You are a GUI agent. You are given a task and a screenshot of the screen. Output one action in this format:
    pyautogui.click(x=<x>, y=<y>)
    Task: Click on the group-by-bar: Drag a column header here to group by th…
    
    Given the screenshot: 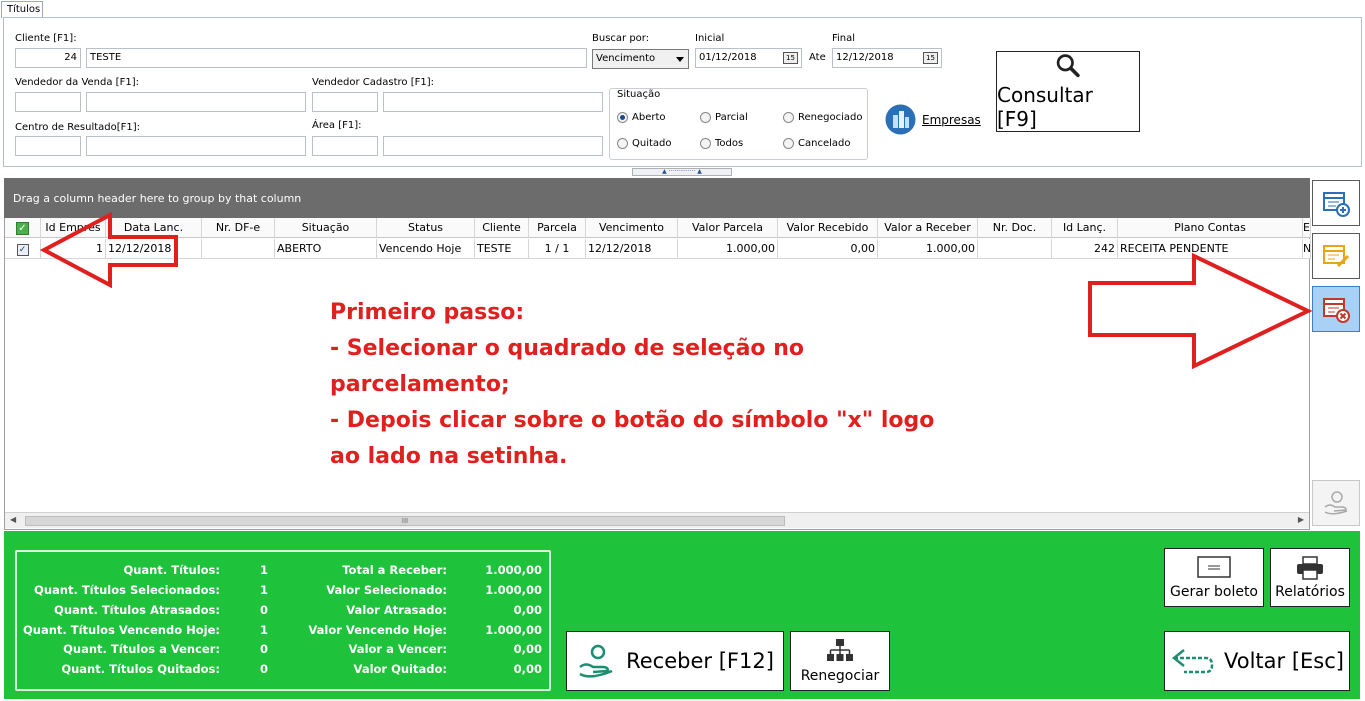 What is the action you would take?
    pyautogui.click(x=657, y=198)
    